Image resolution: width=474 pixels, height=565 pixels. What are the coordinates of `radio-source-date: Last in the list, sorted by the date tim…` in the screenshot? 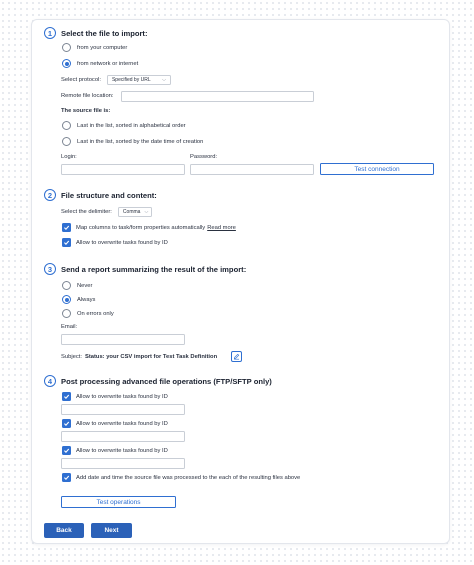 It's located at (132, 141).